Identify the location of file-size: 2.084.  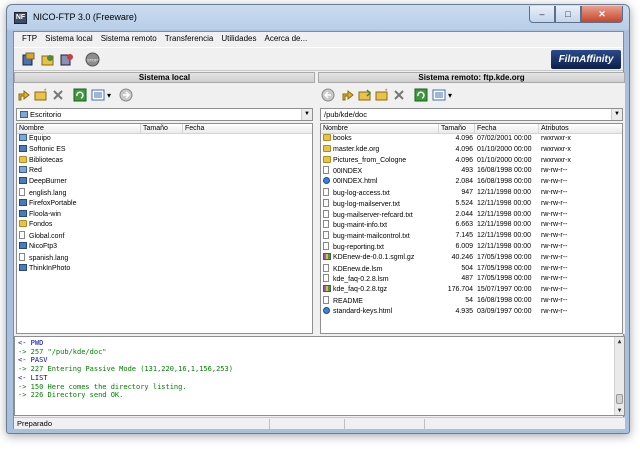
(464, 182).